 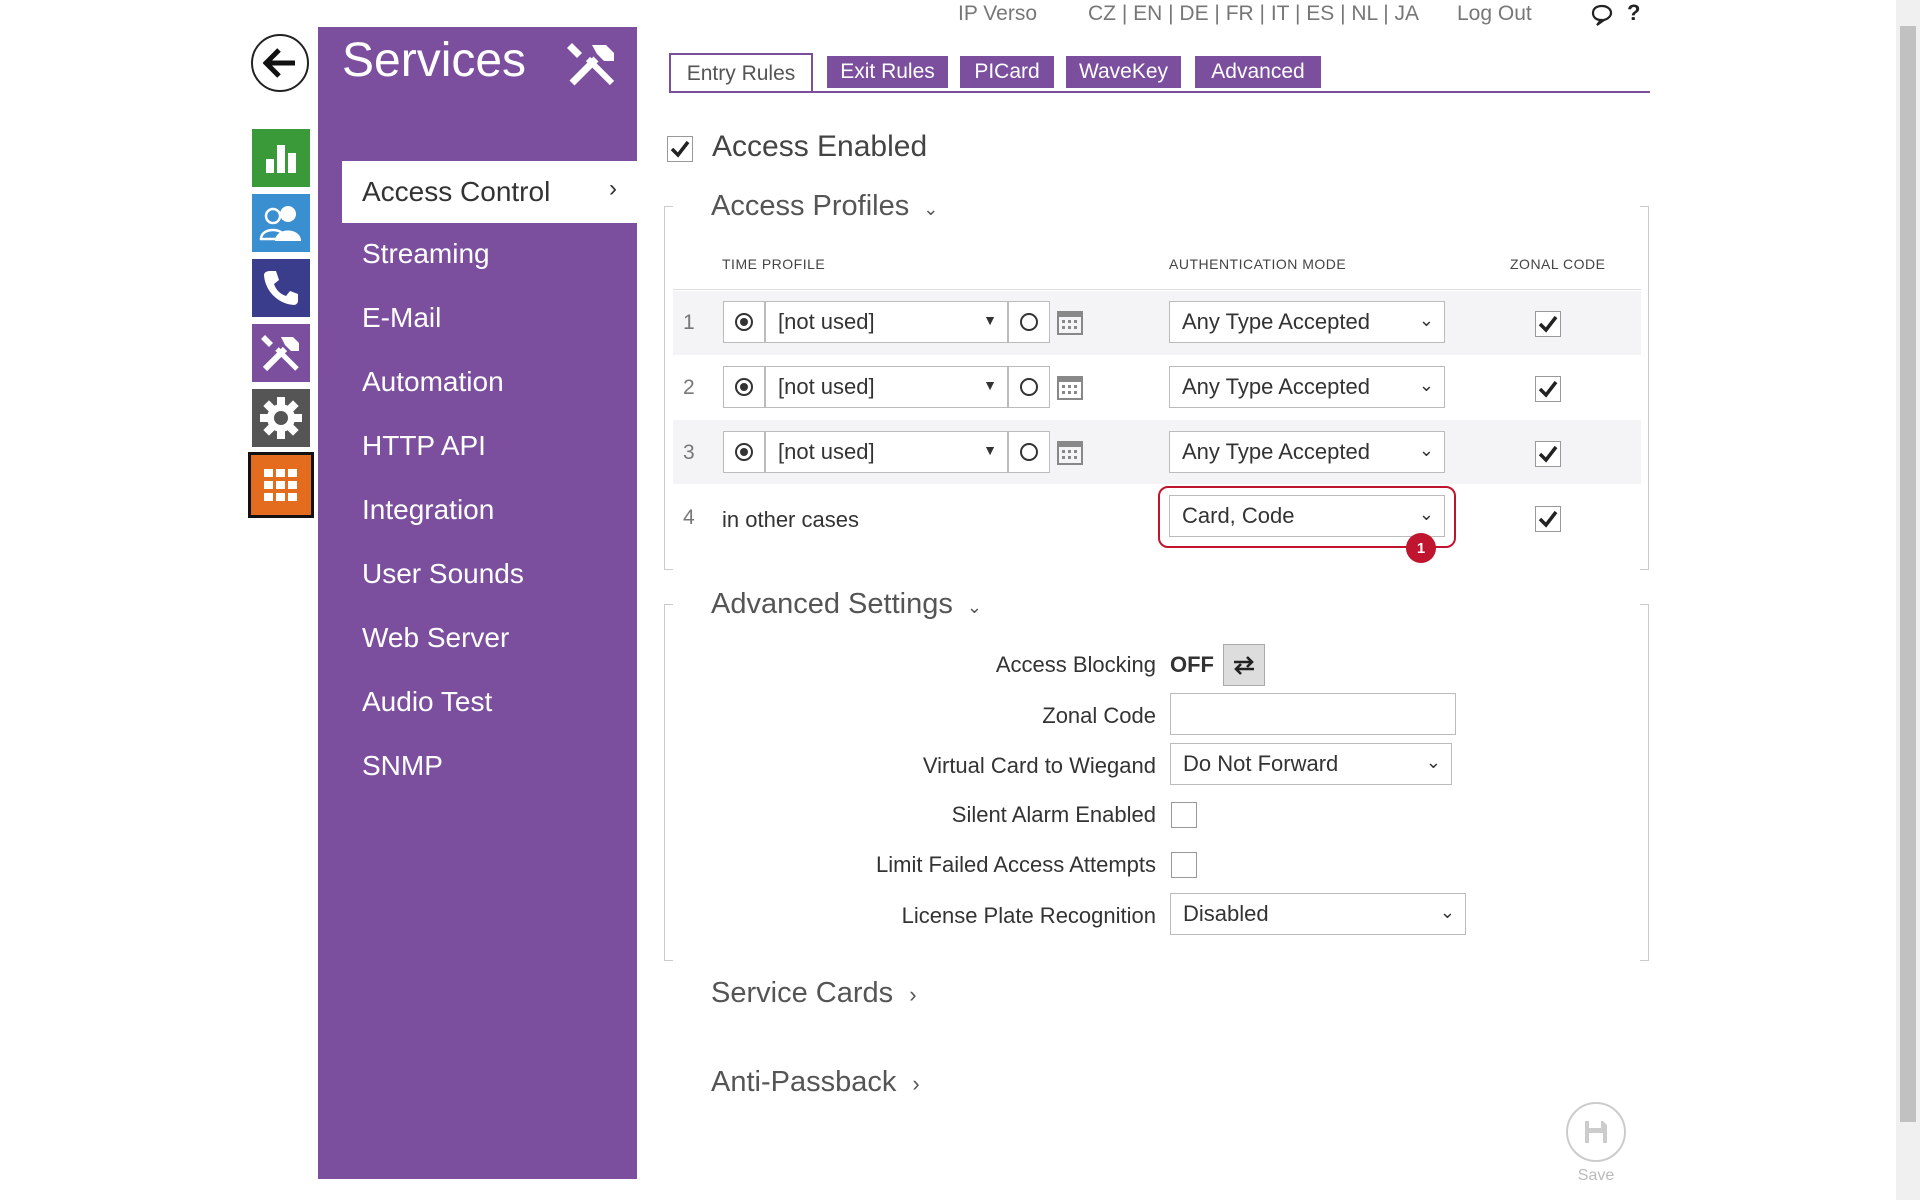 What do you see at coordinates (280, 63) in the screenshot?
I see `back-button` at bounding box center [280, 63].